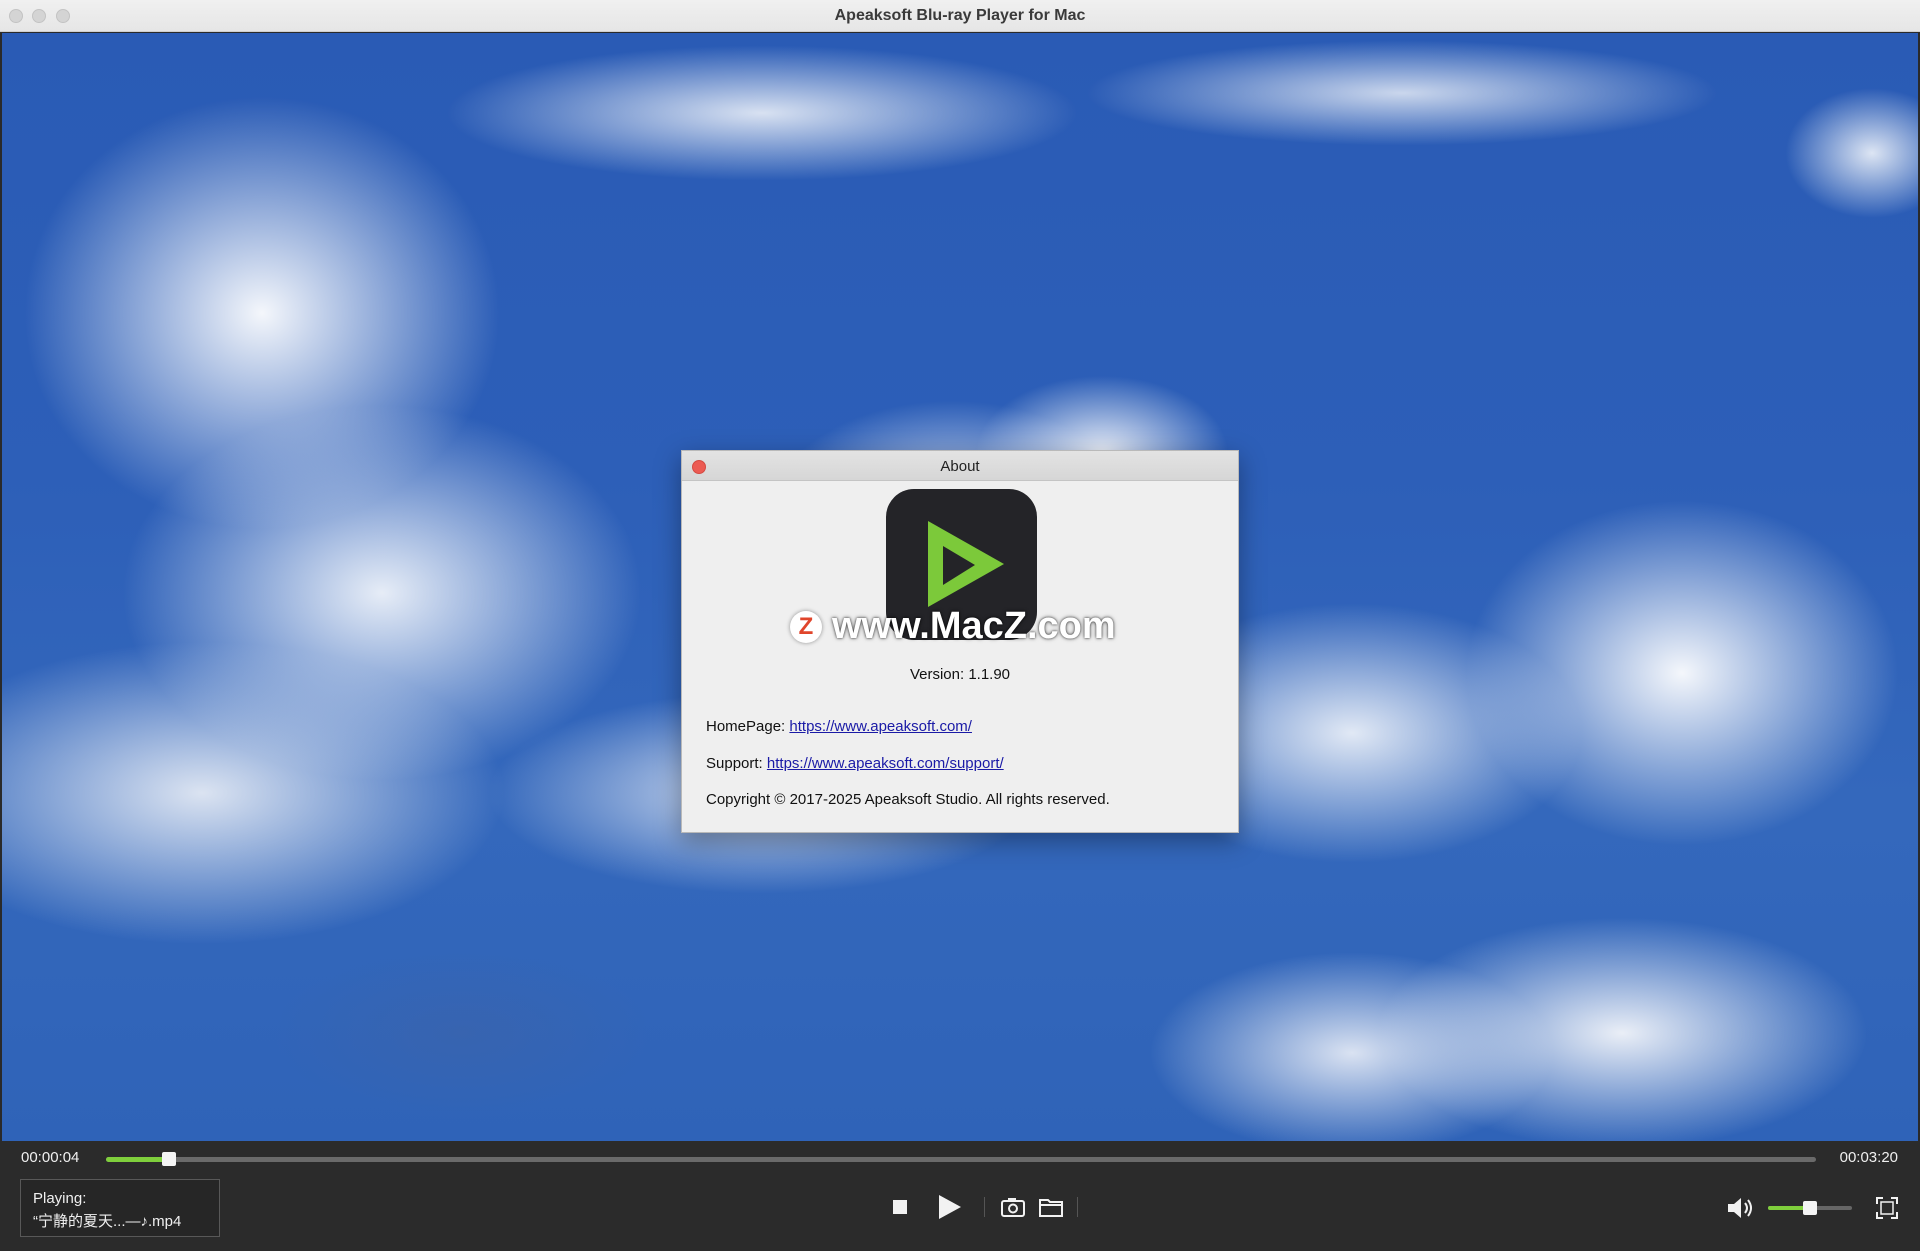  Describe the element at coordinates (107, 1221) in the screenshot. I see `now-playing-file: “宁静的夏天...—♪.mp4` at that location.